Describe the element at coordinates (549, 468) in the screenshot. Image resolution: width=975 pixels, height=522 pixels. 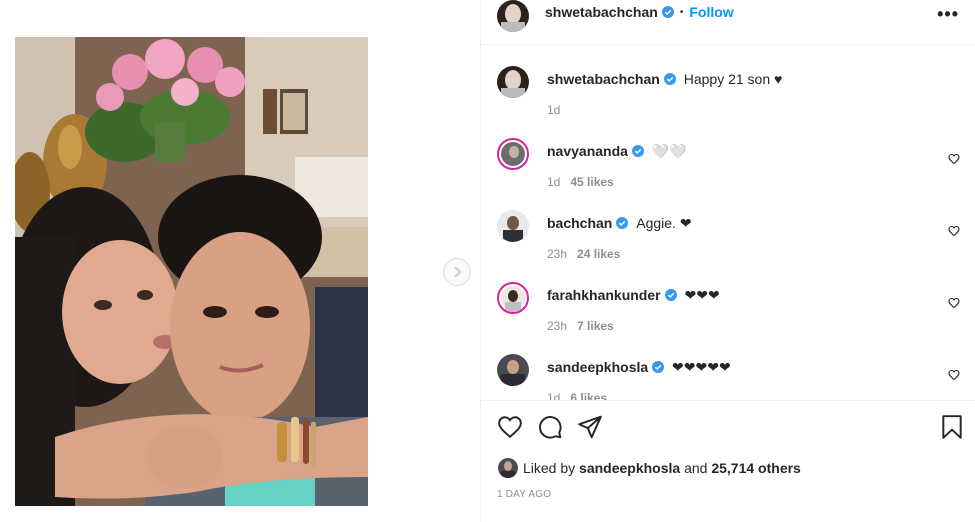
I see `likes-prefix: Liked by` at that location.